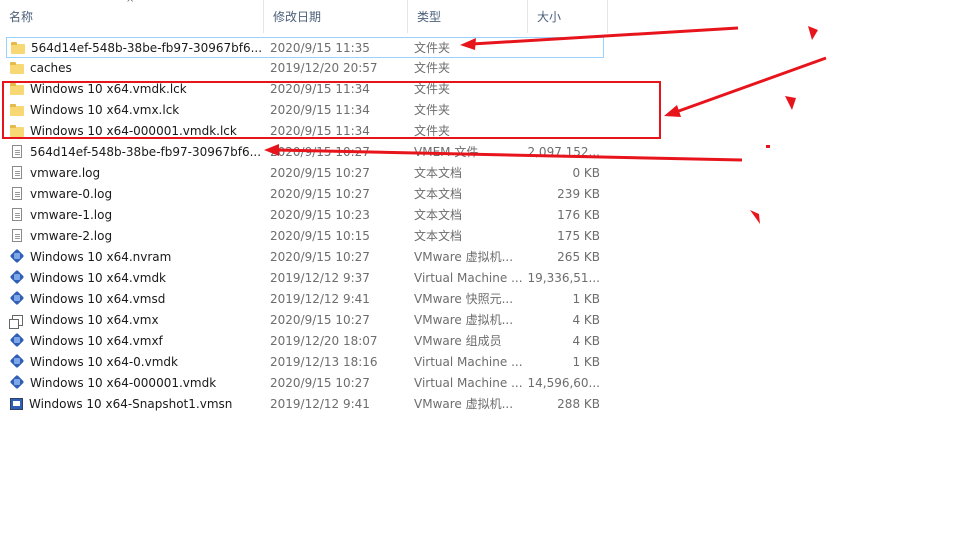 This screenshot has height=539, width=960. Describe the element at coordinates (429, 17) in the screenshot. I see `column-header-type-label: 类型` at that location.